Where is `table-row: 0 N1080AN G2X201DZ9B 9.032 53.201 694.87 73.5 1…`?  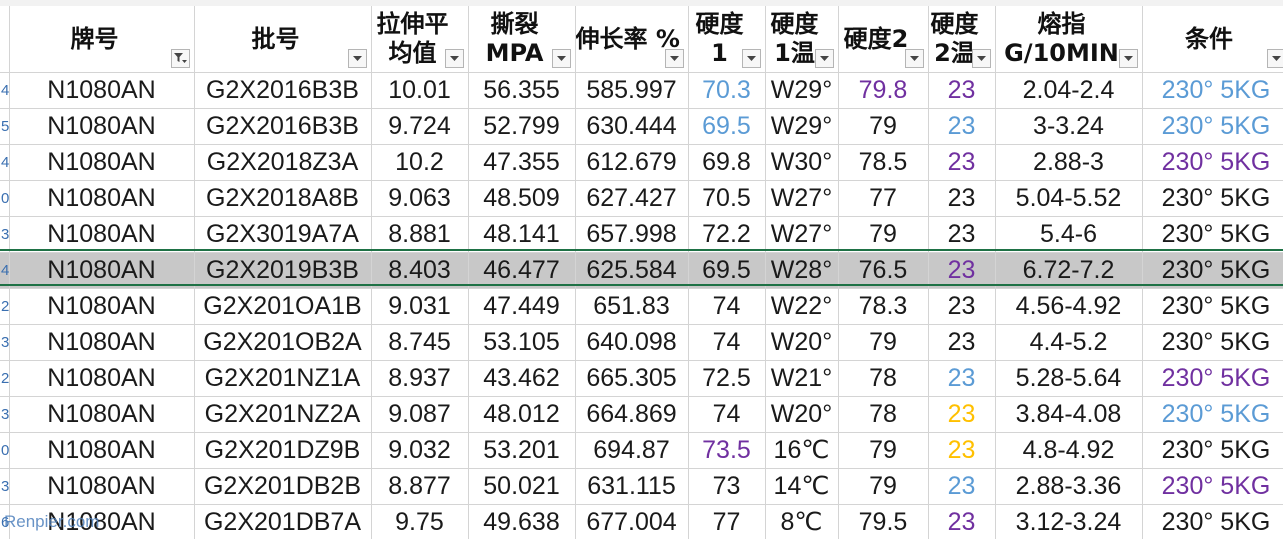
table-row: 0 N1080AN G2X201DZ9B 9.032 53.201 694.87 73.5 1… is located at coordinates (641, 450).